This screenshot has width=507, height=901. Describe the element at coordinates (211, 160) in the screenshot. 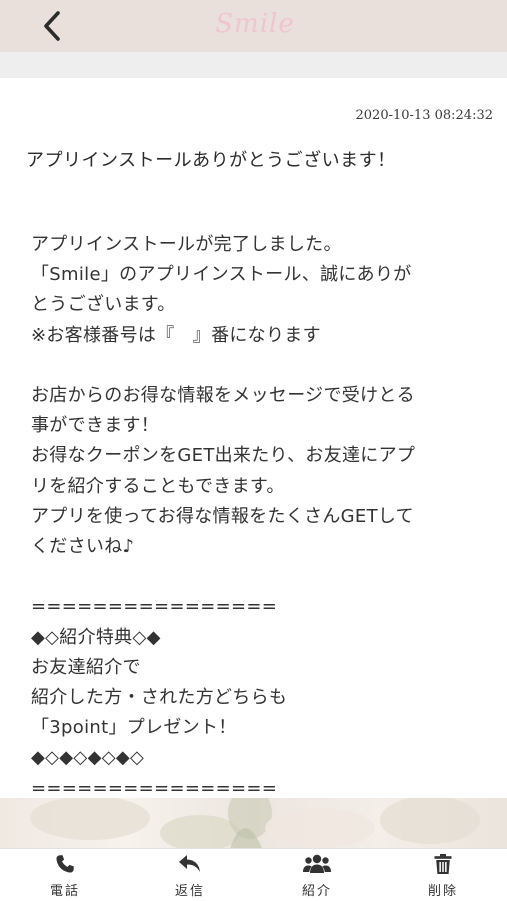

I see `message-title: アプリインストールありがとうございます！` at that location.